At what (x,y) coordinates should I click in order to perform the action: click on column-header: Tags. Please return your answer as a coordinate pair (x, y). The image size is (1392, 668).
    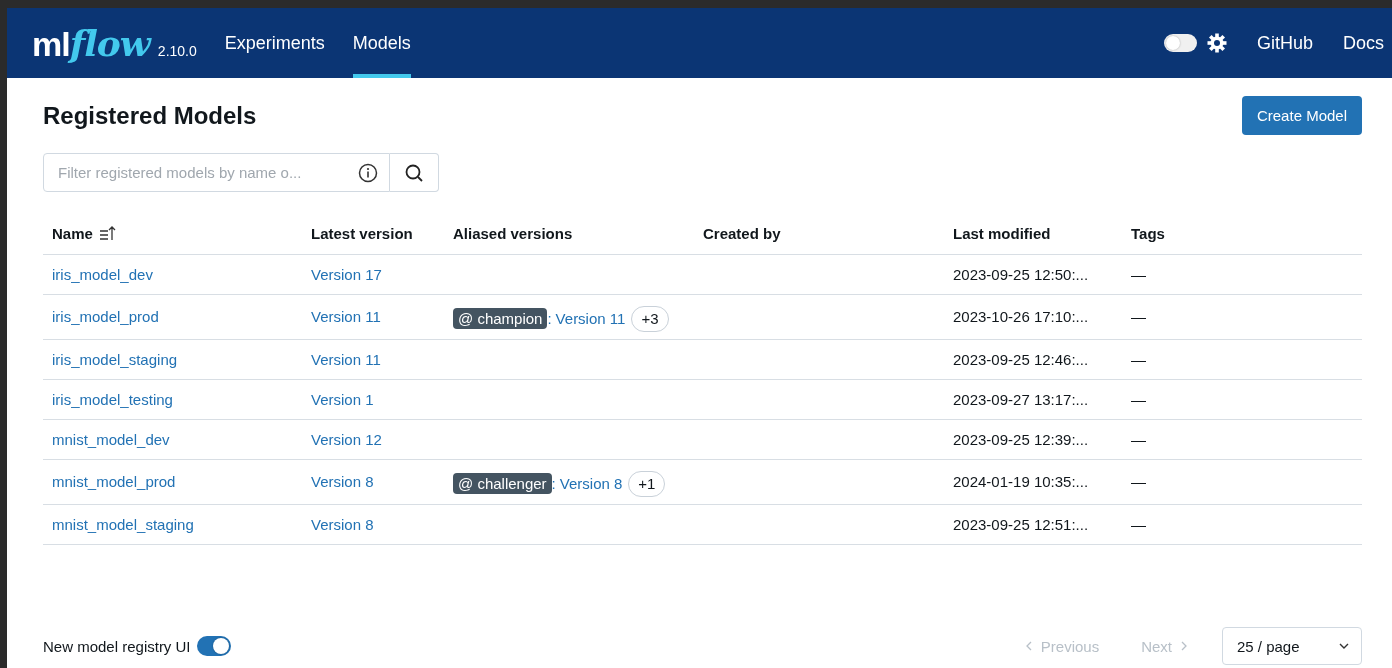
    Looking at the image, I should click on (1148, 233).